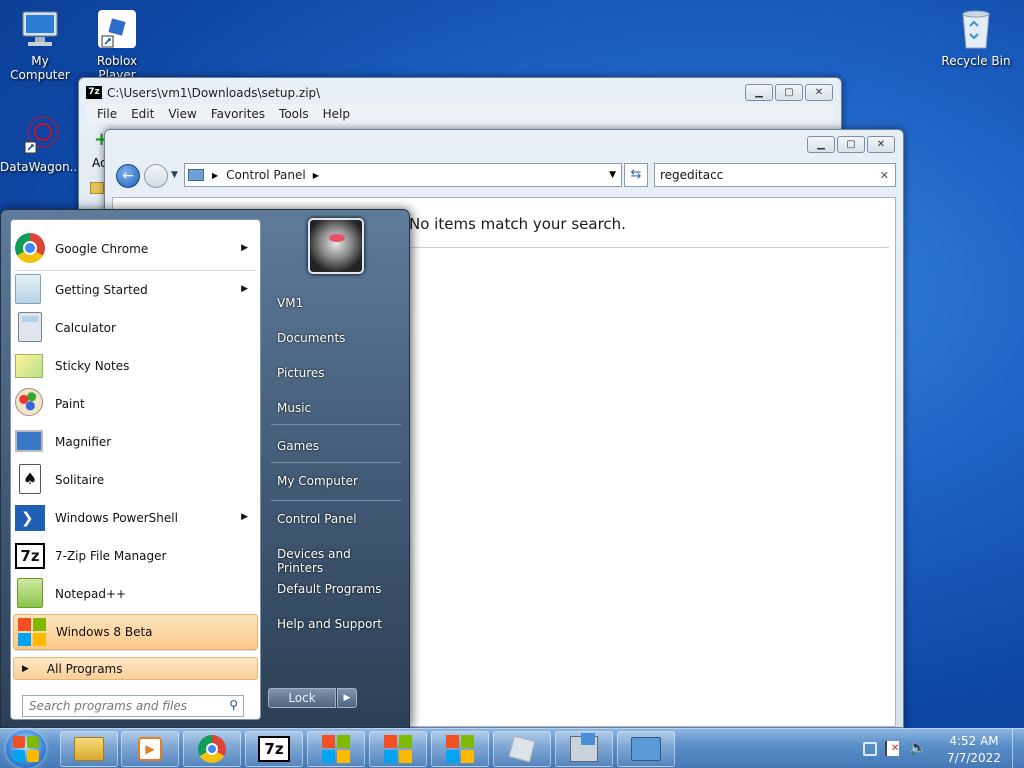  What do you see at coordinates (135, 270) in the screenshot?
I see `pinned-divider` at bounding box center [135, 270].